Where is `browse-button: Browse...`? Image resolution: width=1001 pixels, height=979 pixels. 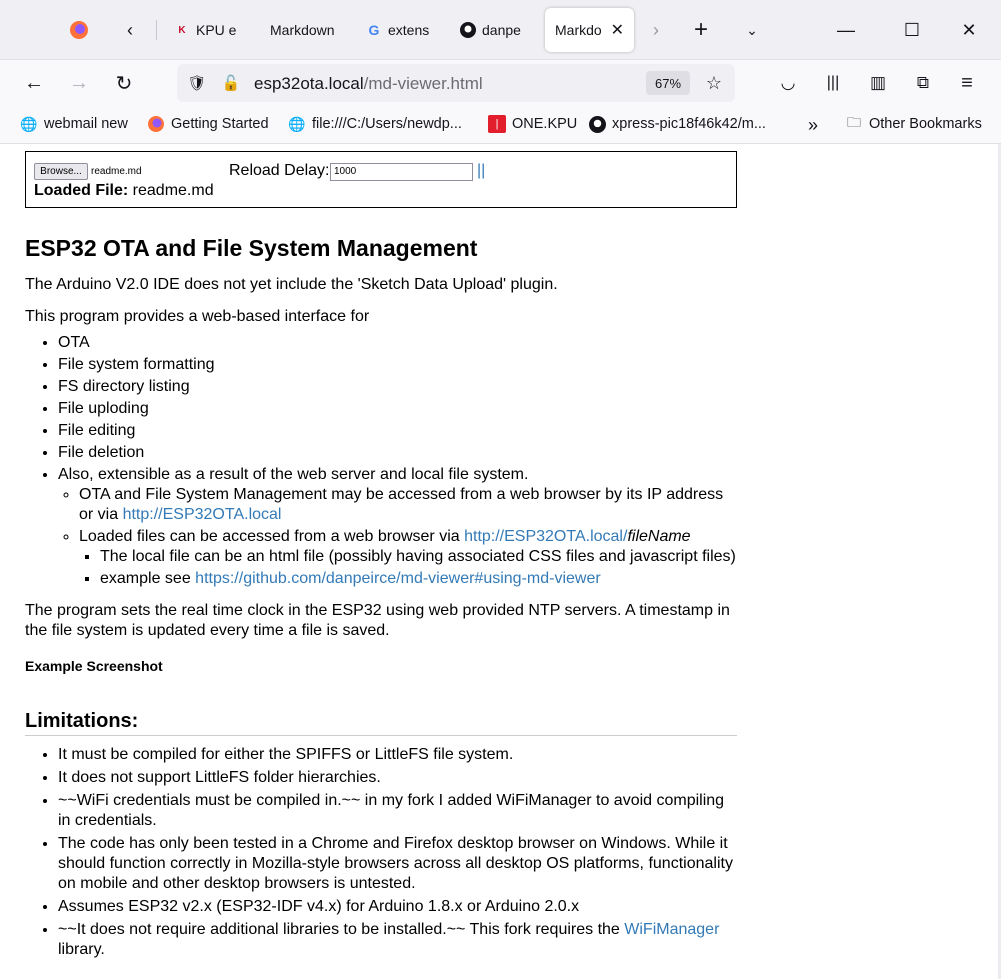 browse-button: Browse... is located at coordinates (61, 171).